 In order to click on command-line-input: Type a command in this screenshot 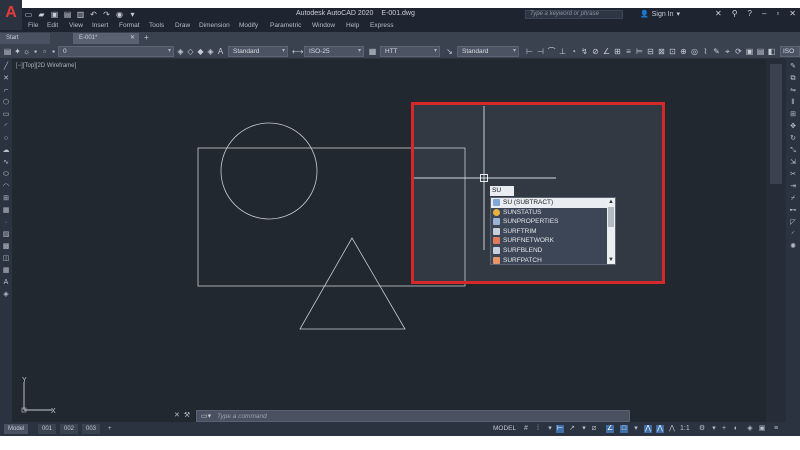, I will do `click(242, 416)`.